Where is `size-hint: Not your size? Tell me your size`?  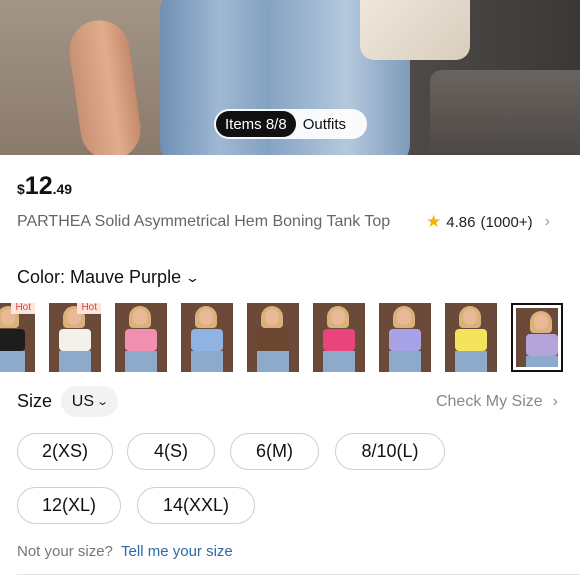
size-hint: Not your size? Tell me your size is located at coordinates (125, 551).